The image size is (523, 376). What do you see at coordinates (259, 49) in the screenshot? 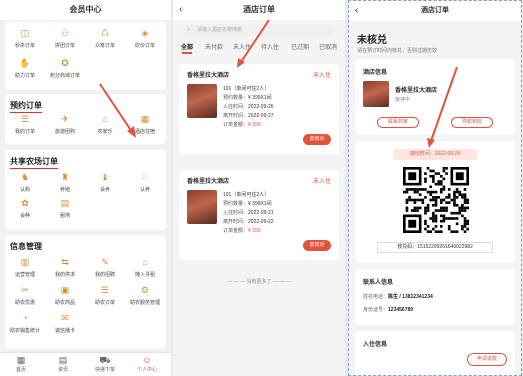
I see `status-tabs: 全部 未付款 未入住 待入住 已过期 已取消` at bounding box center [259, 49].